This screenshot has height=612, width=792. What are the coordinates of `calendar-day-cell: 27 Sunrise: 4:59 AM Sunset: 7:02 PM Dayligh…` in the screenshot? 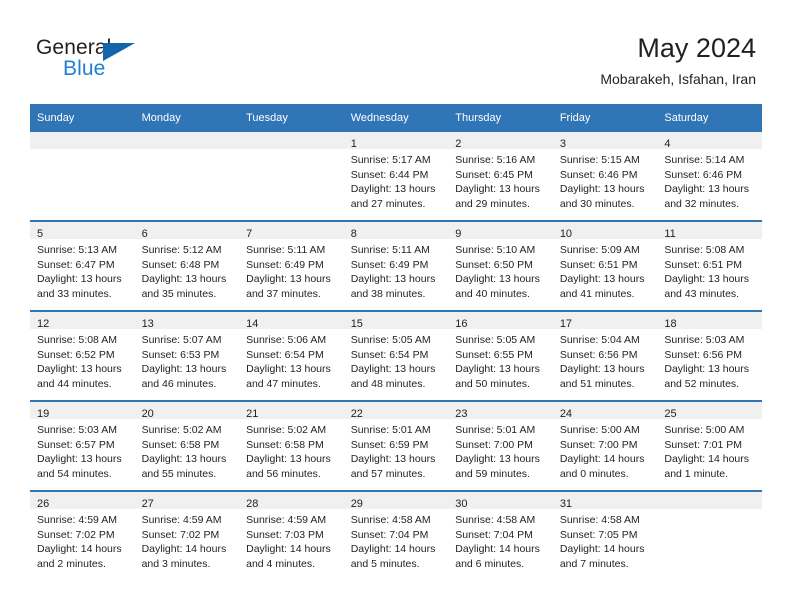 It's located at (187, 535).